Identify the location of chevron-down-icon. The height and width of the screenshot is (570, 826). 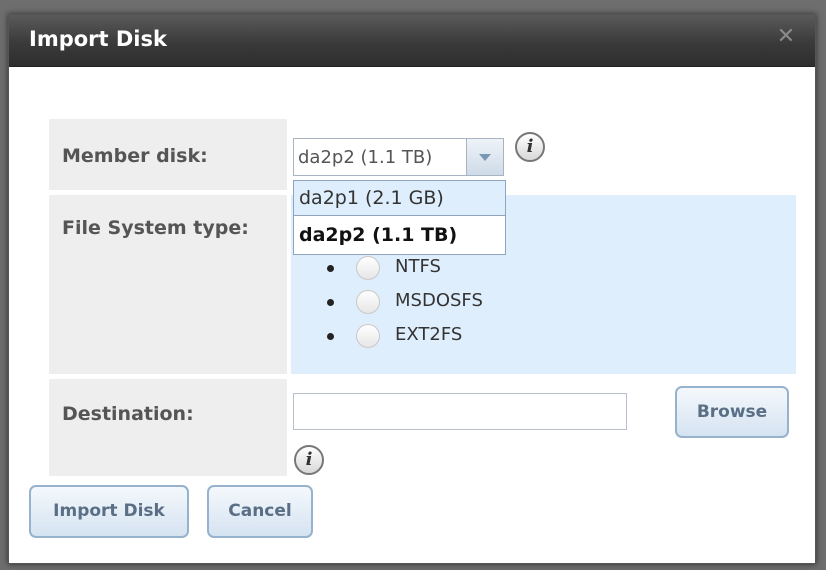
(484, 157).